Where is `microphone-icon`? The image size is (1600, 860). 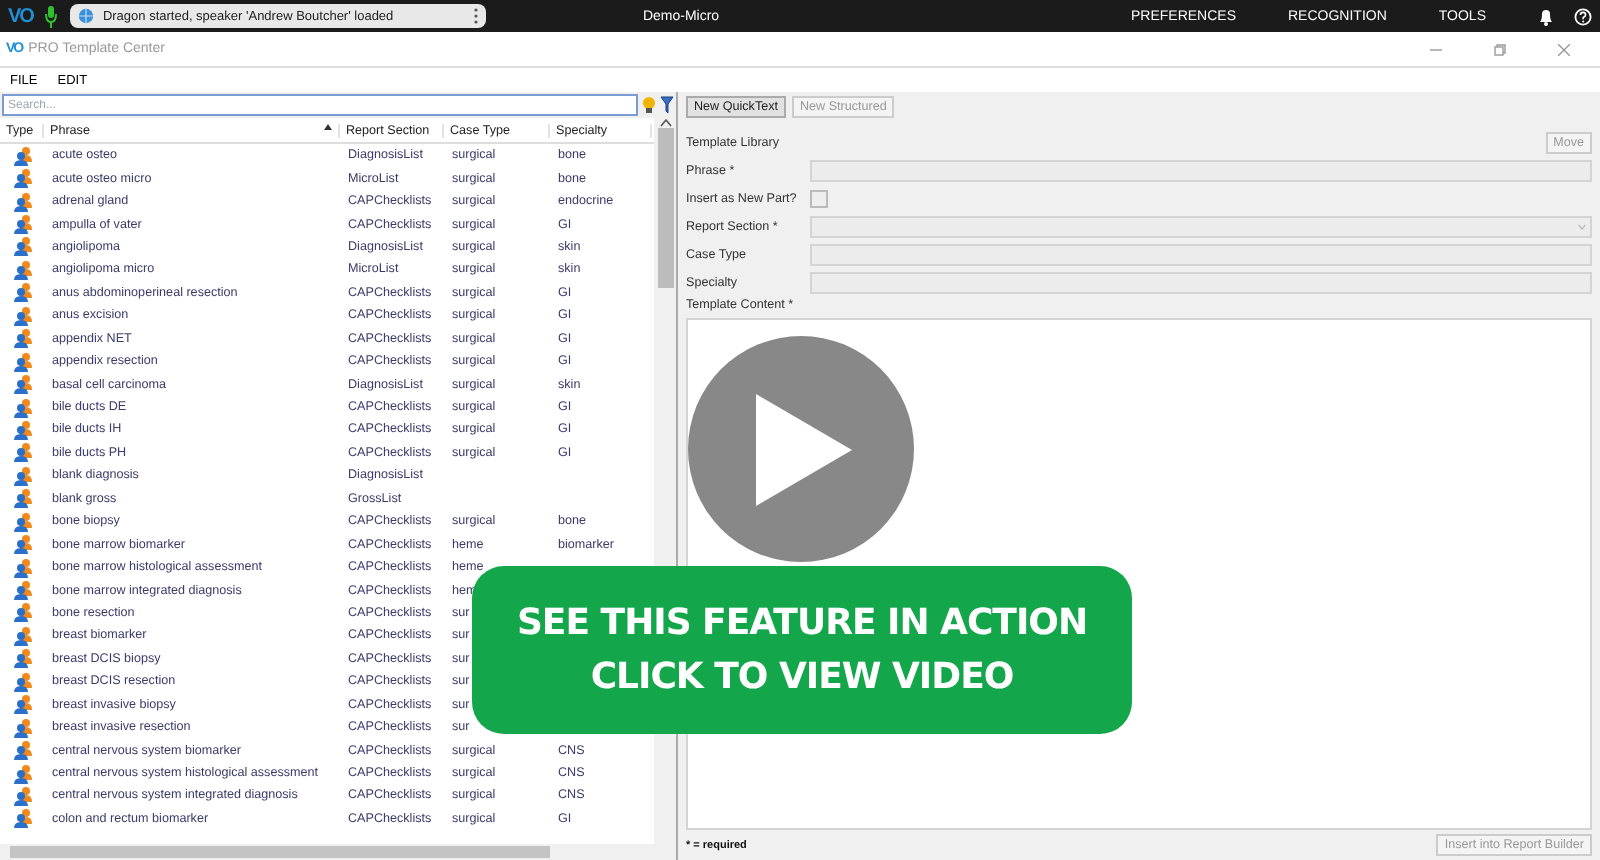
microphone-icon is located at coordinates (51, 16).